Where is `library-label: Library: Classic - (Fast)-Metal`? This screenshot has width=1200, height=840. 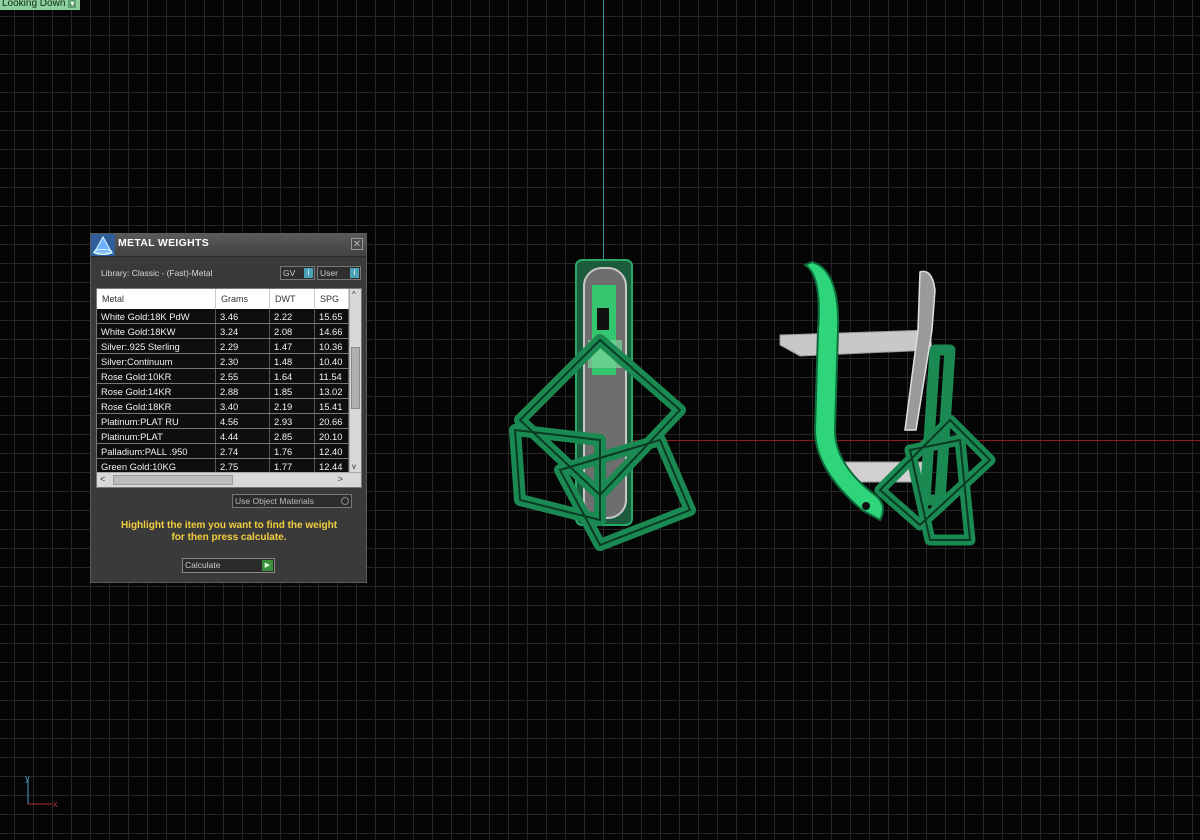 library-label: Library: Classic - (Fast)-Metal is located at coordinates (157, 273).